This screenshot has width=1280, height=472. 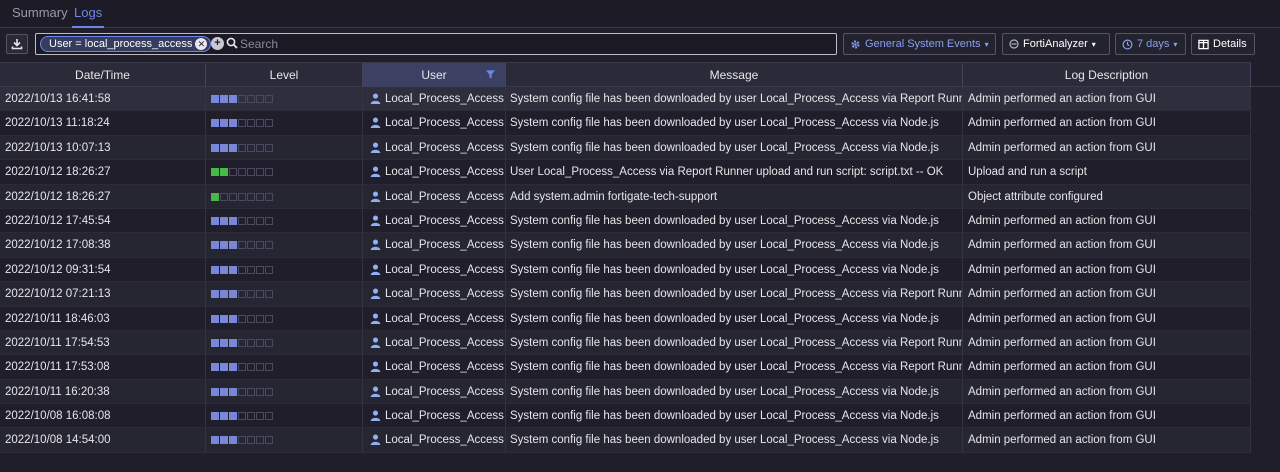 I want to click on event-type-label: General System Events, so click(x=923, y=44).